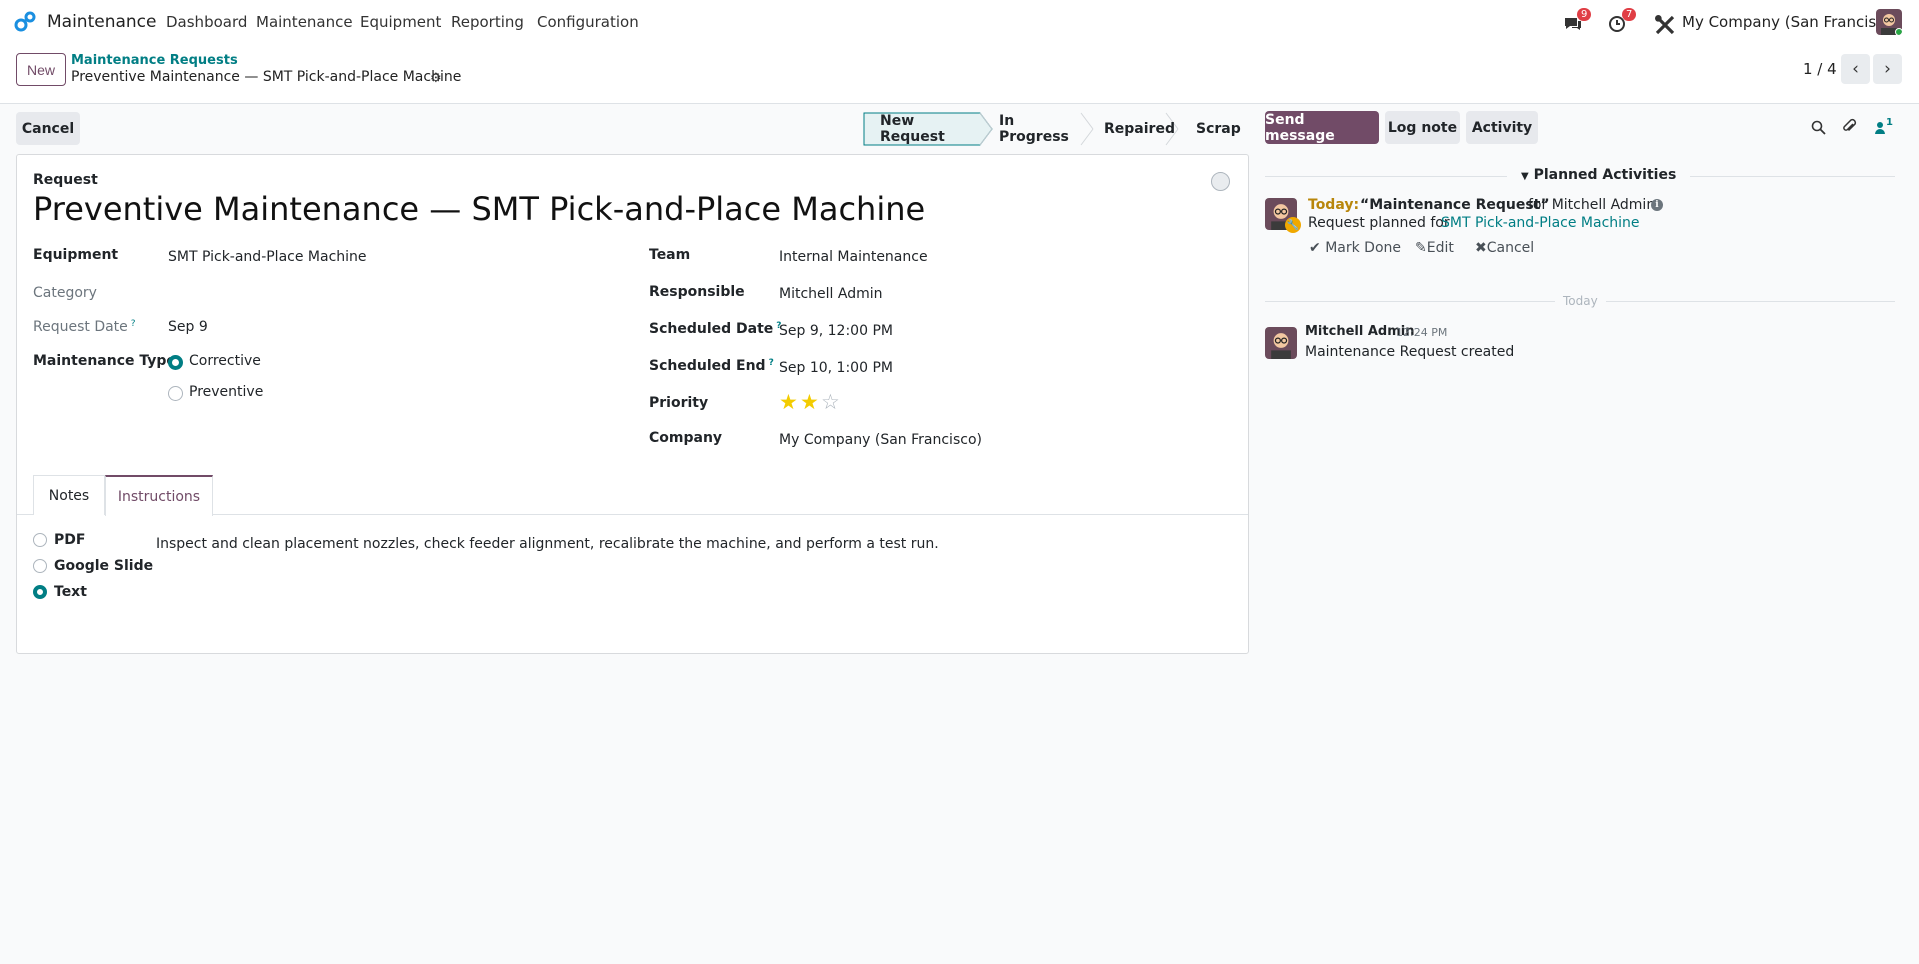 The height and width of the screenshot is (964, 1919). What do you see at coordinates (101, 22) in the screenshot?
I see `app-name: Maintenance` at bounding box center [101, 22].